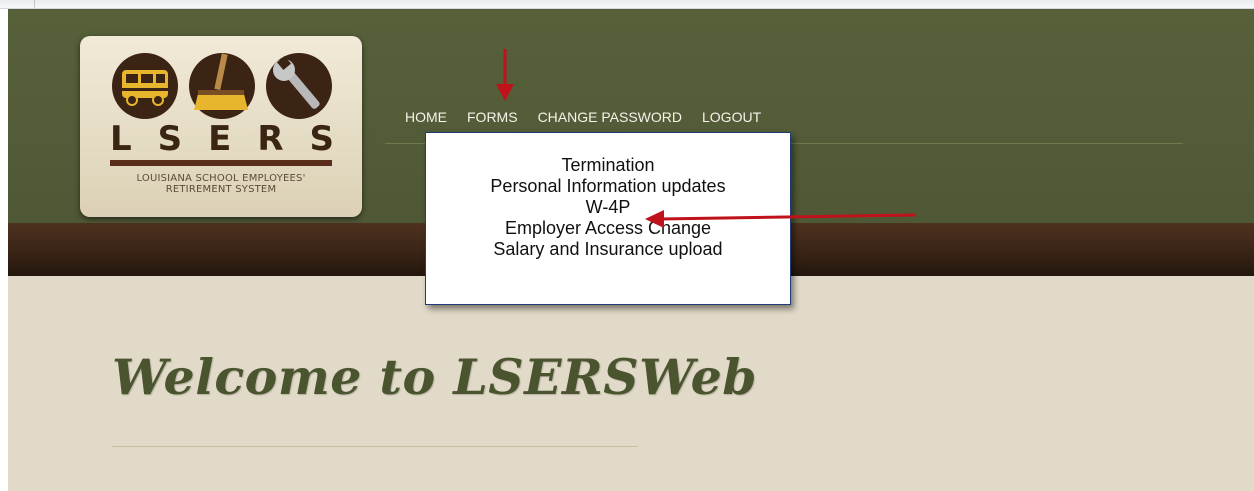  What do you see at coordinates (608, 165) in the screenshot?
I see `menu-item-termination: Termination` at bounding box center [608, 165].